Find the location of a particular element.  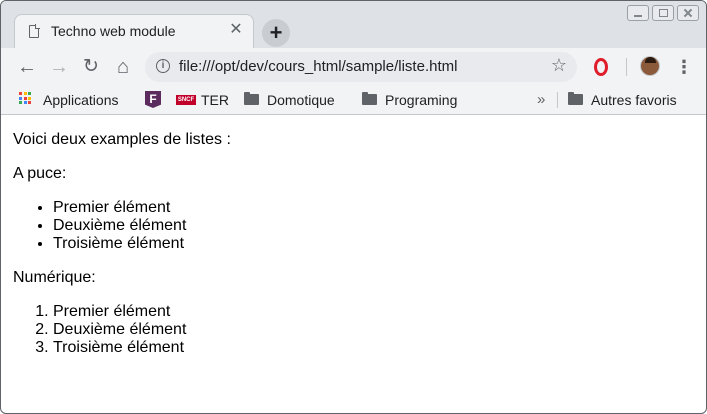

new-tab-button: + is located at coordinates (276, 33).